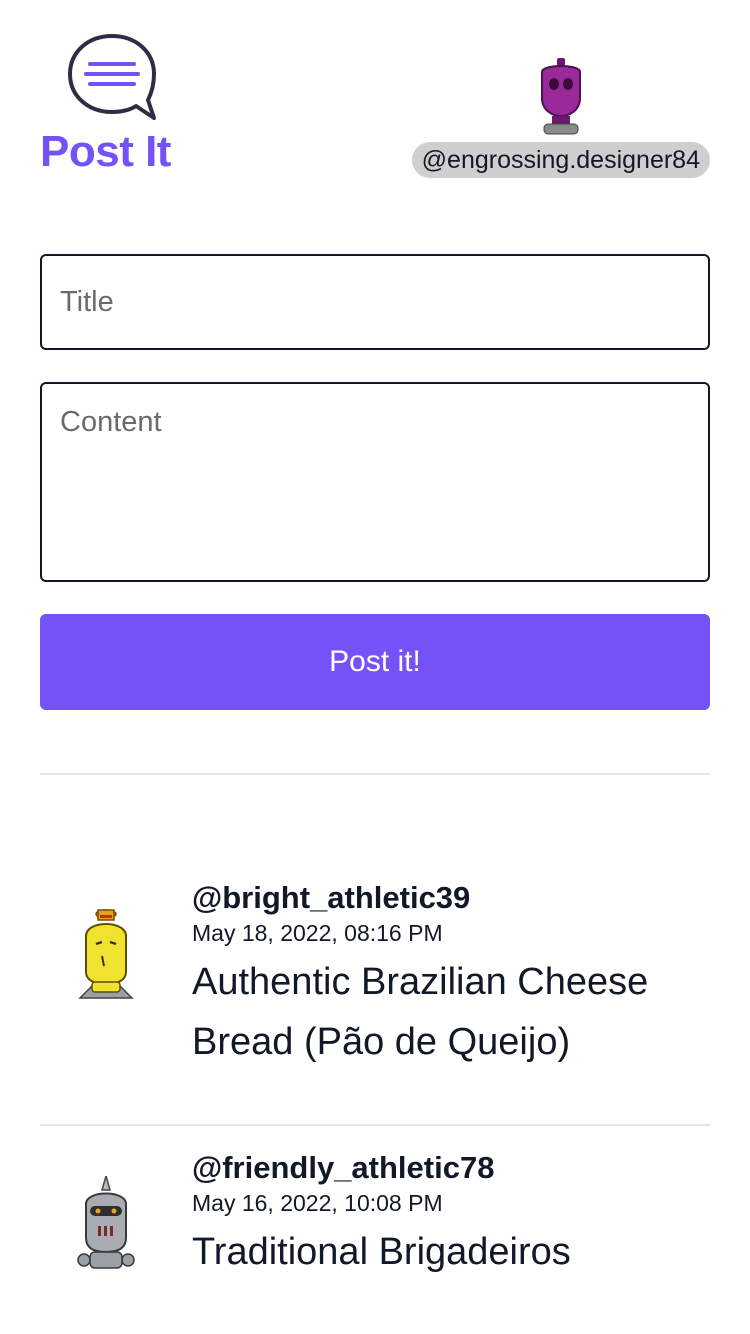 The width and height of the screenshot is (750, 1334). What do you see at coordinates (451, 1168) in the screenshot?
I see `post-author: @friendly_athletic78` at bounding box center [451, 1168].